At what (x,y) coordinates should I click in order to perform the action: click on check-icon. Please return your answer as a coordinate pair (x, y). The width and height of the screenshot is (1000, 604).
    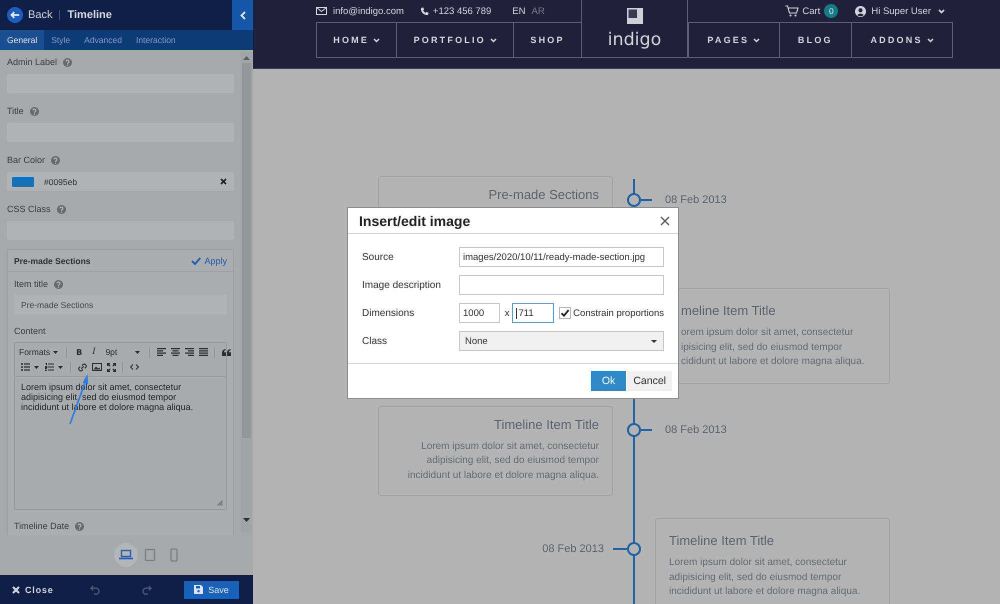
    Looking at the image, I should click on (196, 260).